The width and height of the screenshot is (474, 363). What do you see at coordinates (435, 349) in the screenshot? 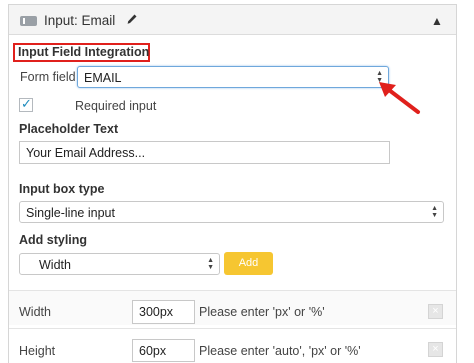
I see `remove-height-button: ×` at bounding box center [435, 349].